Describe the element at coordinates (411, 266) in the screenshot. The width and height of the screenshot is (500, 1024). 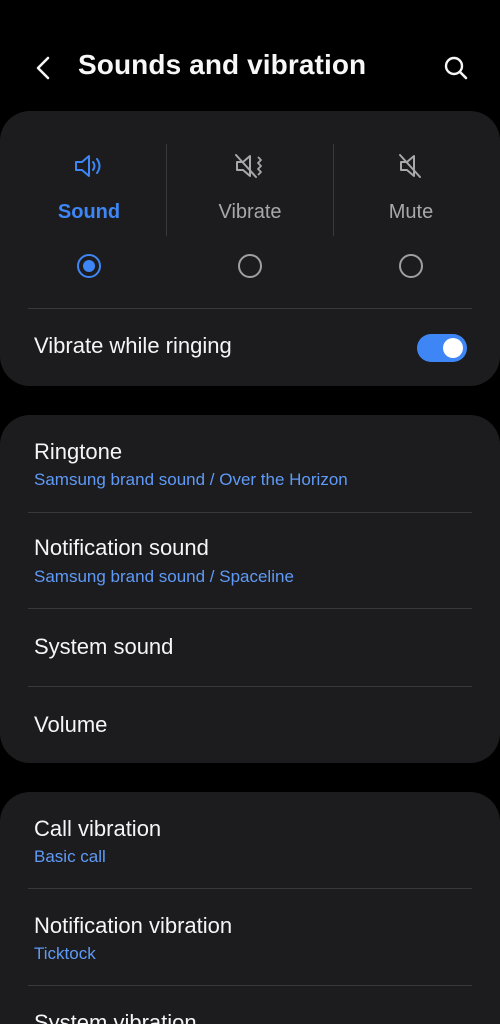
I see `mode-radio-mute` at that location.